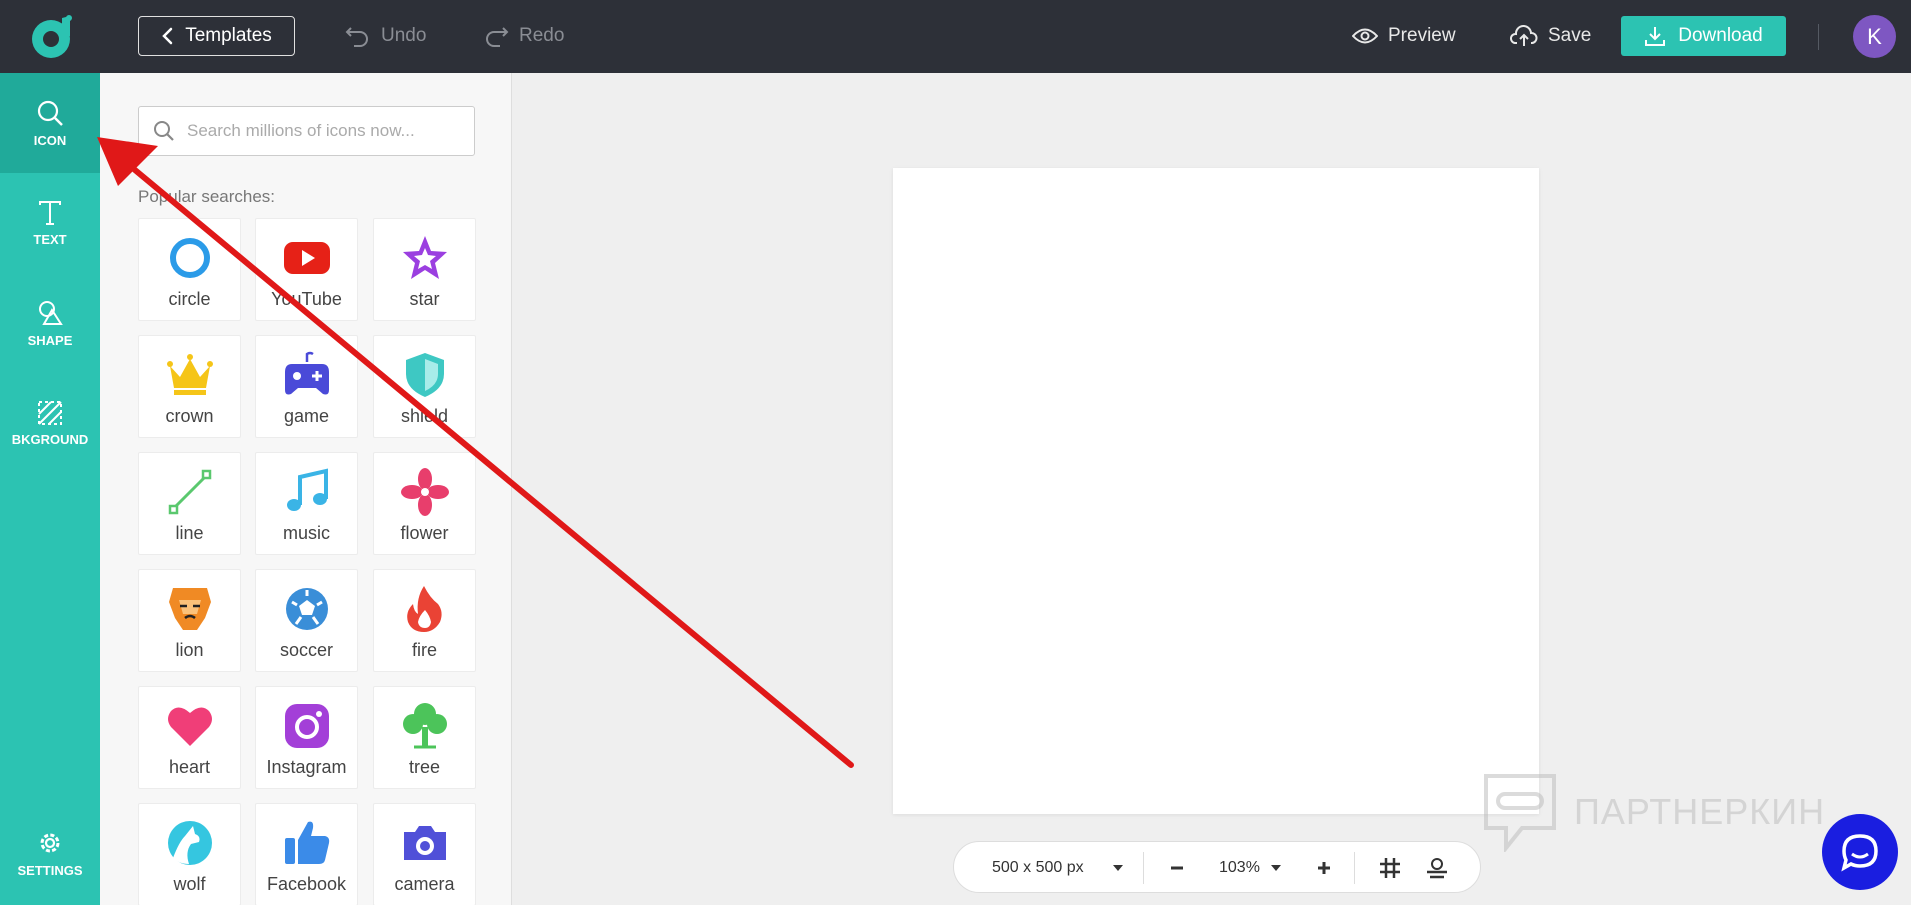  I want to click on grid-icon, so click(1390, 868).